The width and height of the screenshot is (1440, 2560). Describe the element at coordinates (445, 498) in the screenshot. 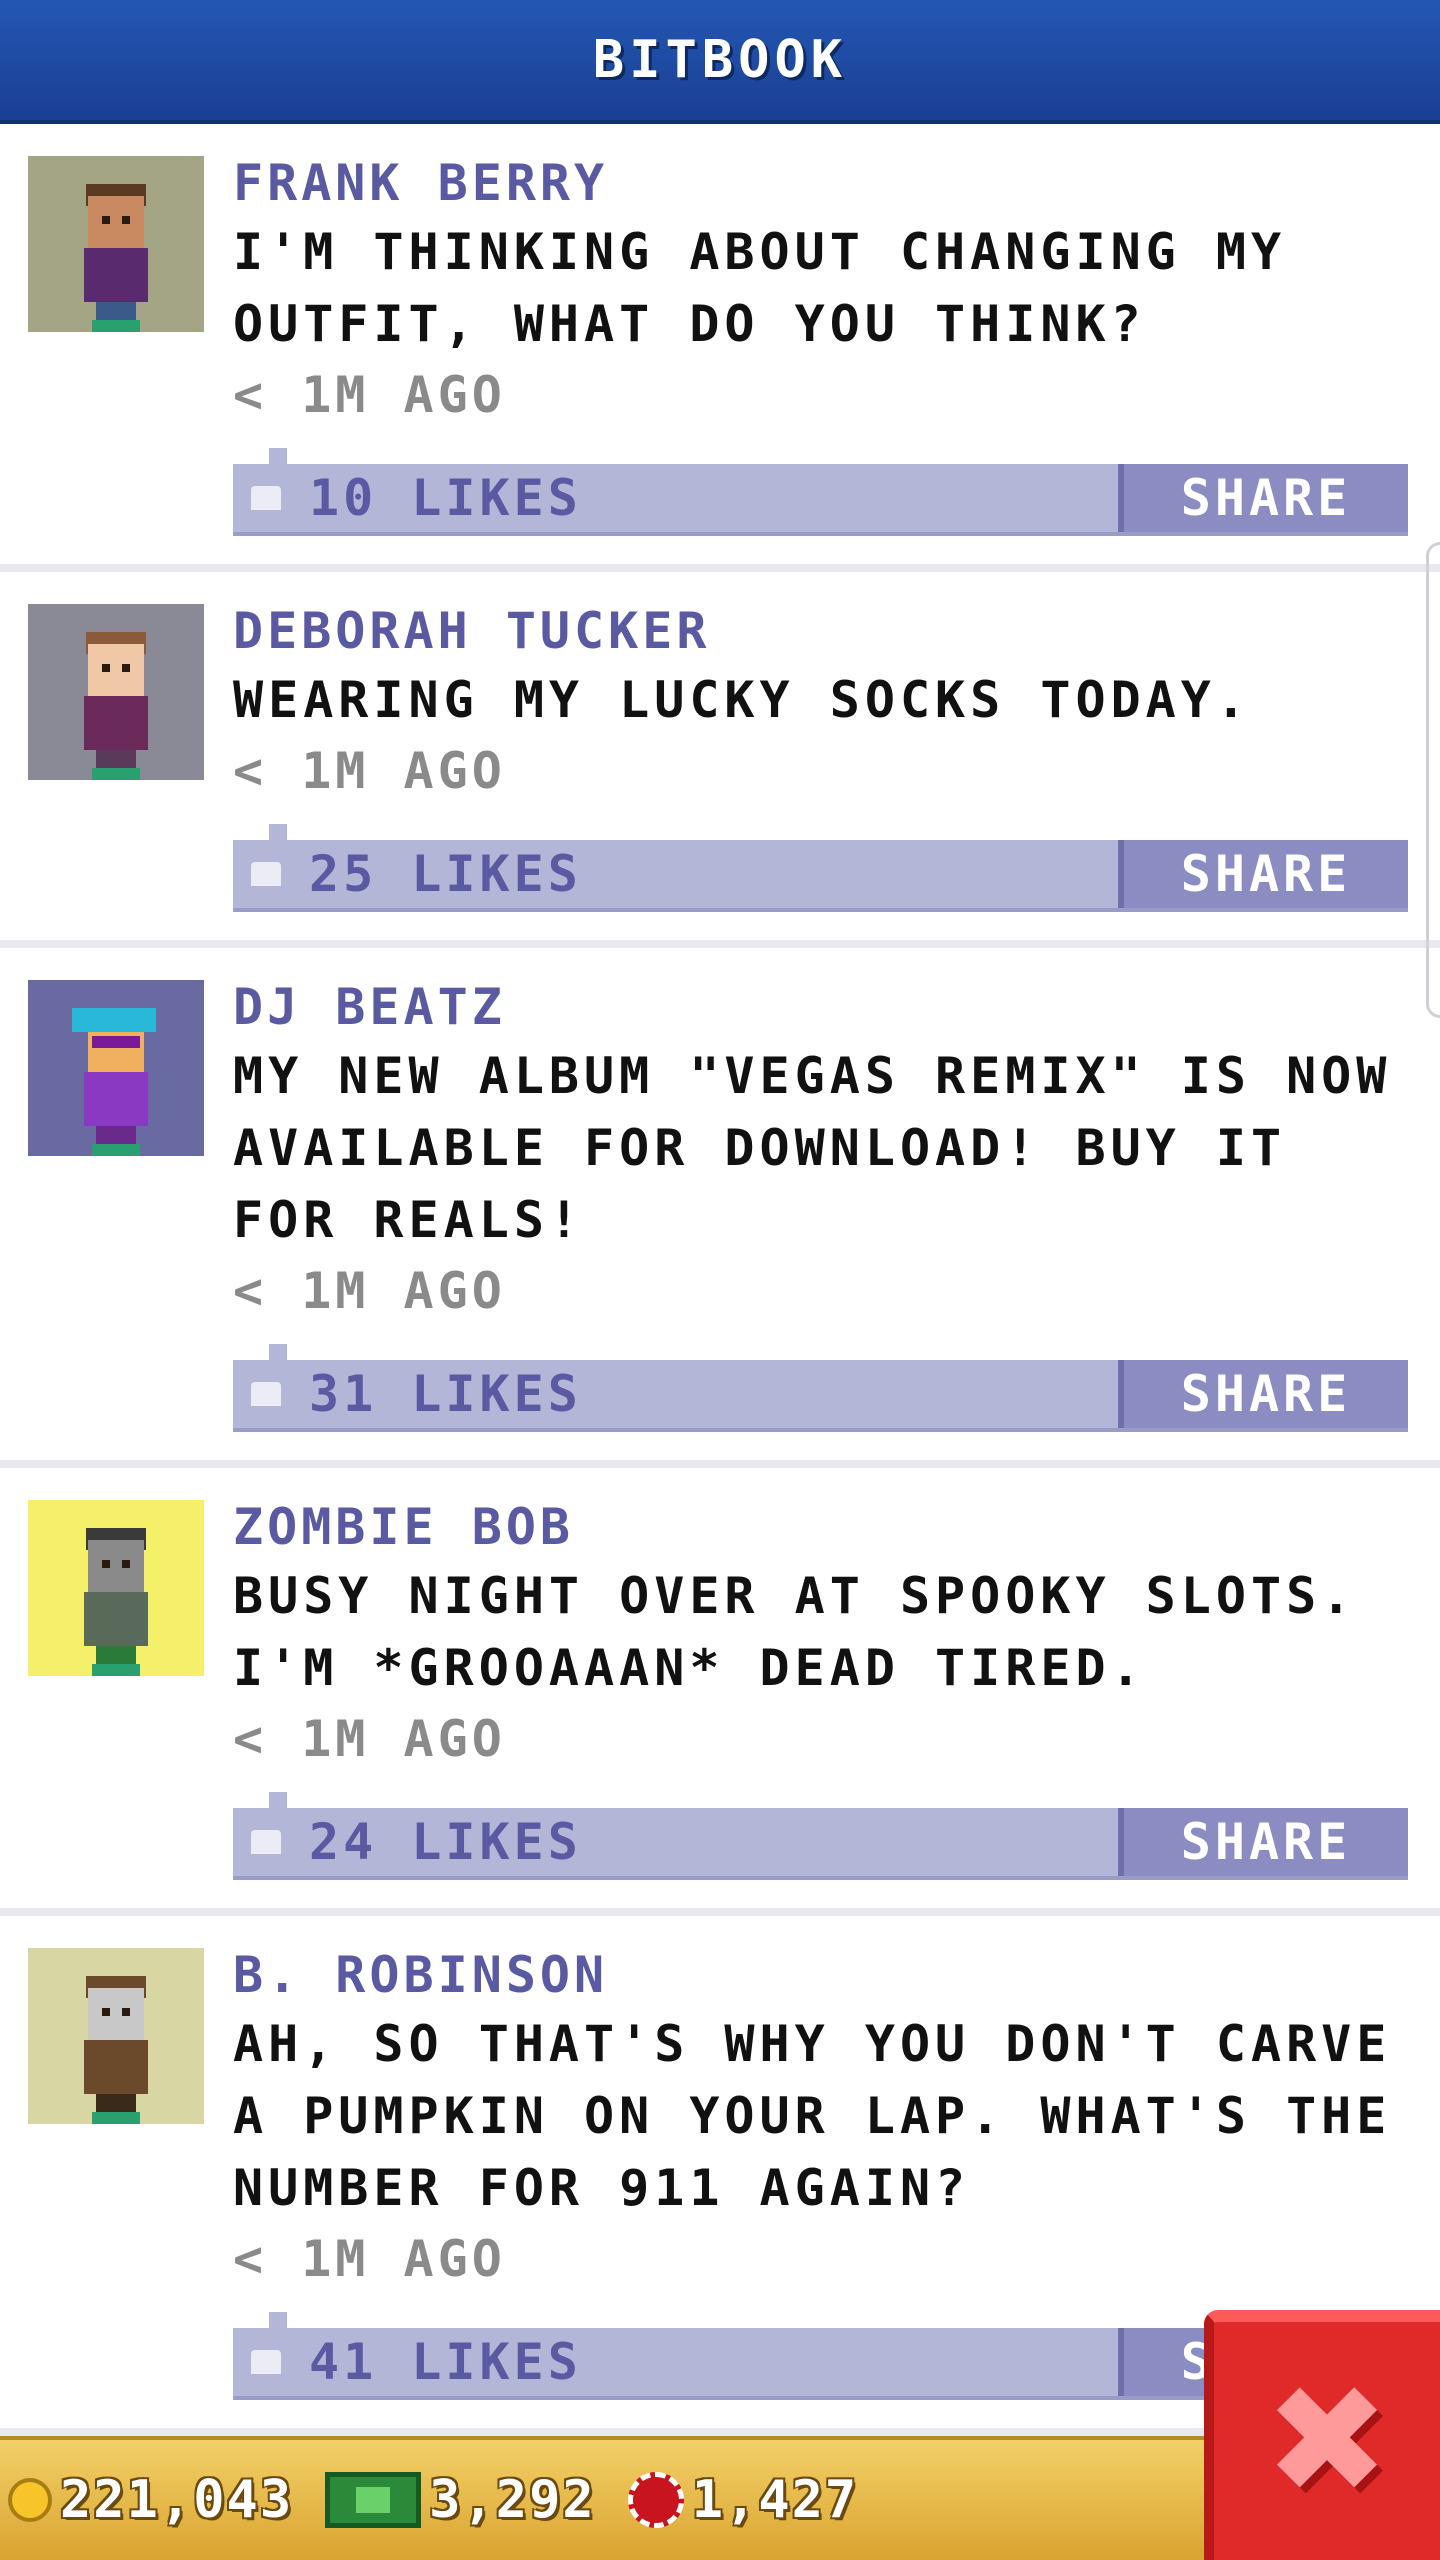

I see `like-count: 10 LIKES` at that location.